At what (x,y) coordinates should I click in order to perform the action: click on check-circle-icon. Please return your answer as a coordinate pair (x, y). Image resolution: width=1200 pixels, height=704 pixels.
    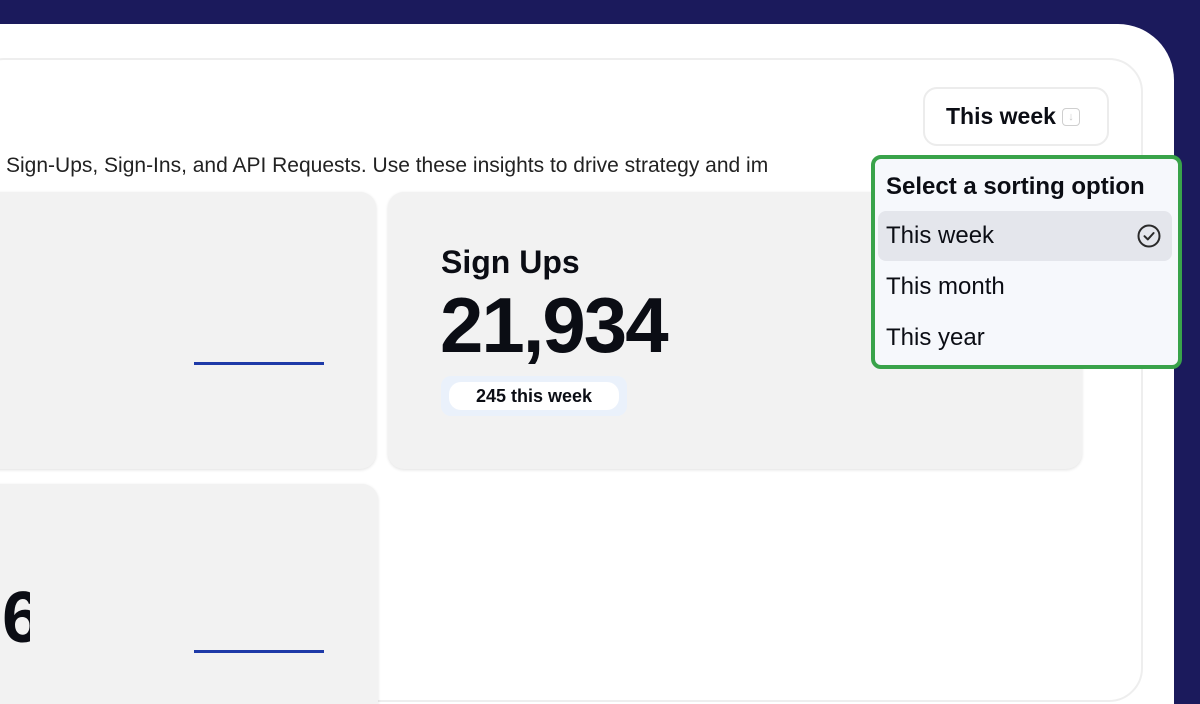
    Looking at the image, I should click on (1149, 236).